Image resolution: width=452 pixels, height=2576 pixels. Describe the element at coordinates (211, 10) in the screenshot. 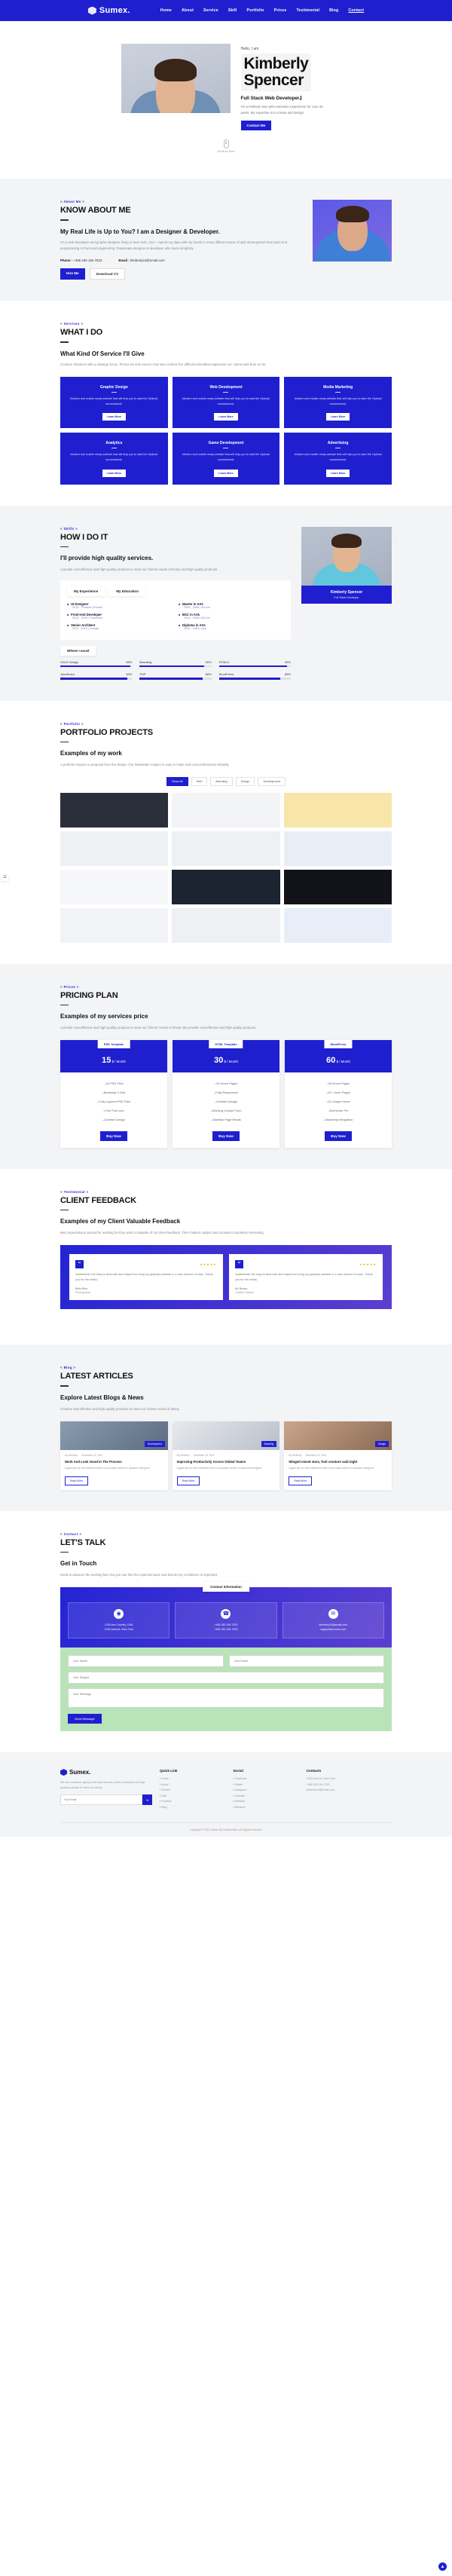

I see `nav-link-service: Service` at that location.